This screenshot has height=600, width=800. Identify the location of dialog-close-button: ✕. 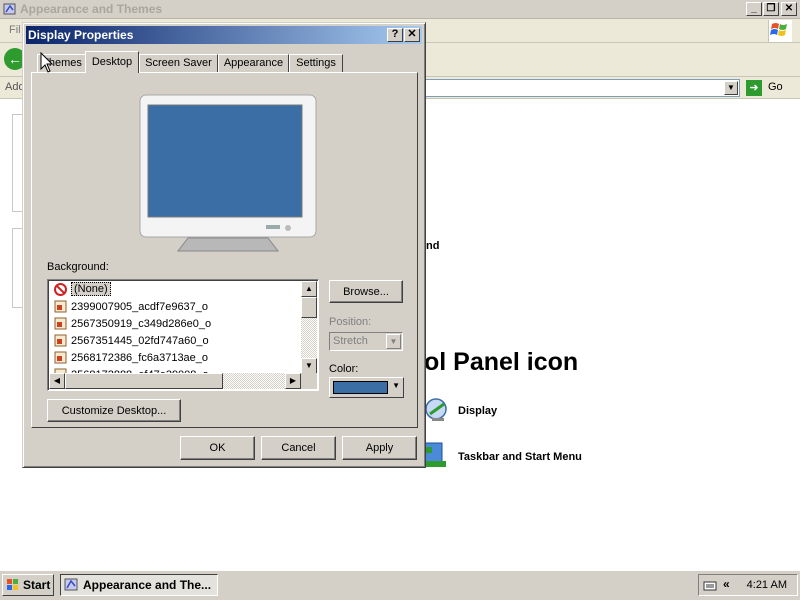
(412, 35).